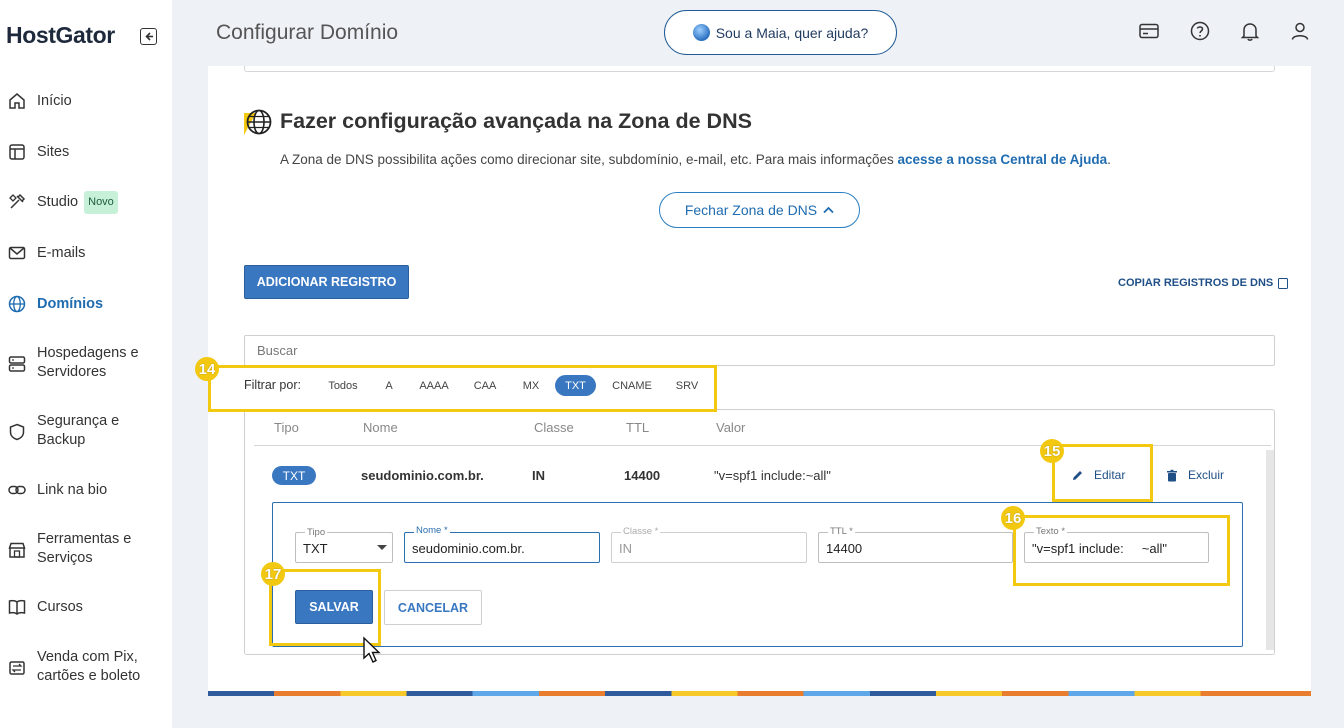 This screenshot has width=1344, height=728. What do you see at coordinates (17, 201) in the screenshot?
I see `tools-icon` at bounding box center [17, 201].